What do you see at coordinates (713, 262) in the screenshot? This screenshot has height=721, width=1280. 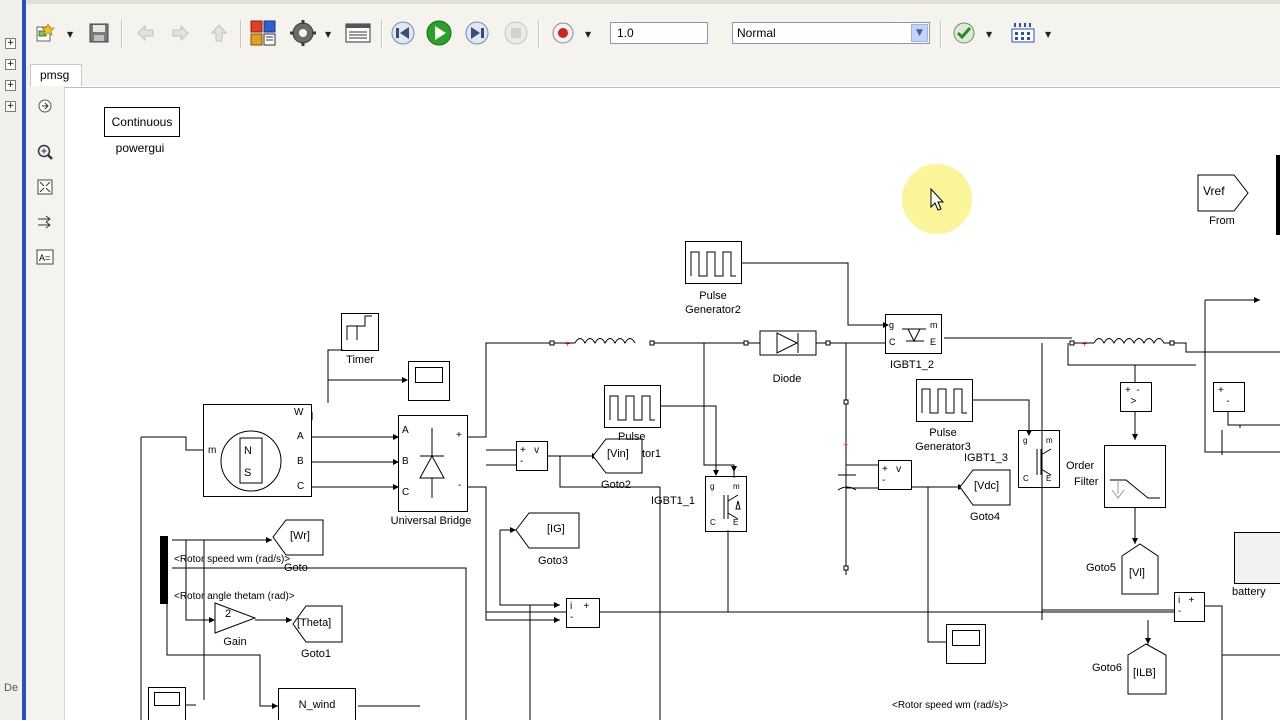 I see `pulse-generator2-block` at bounding box center [713, 262].